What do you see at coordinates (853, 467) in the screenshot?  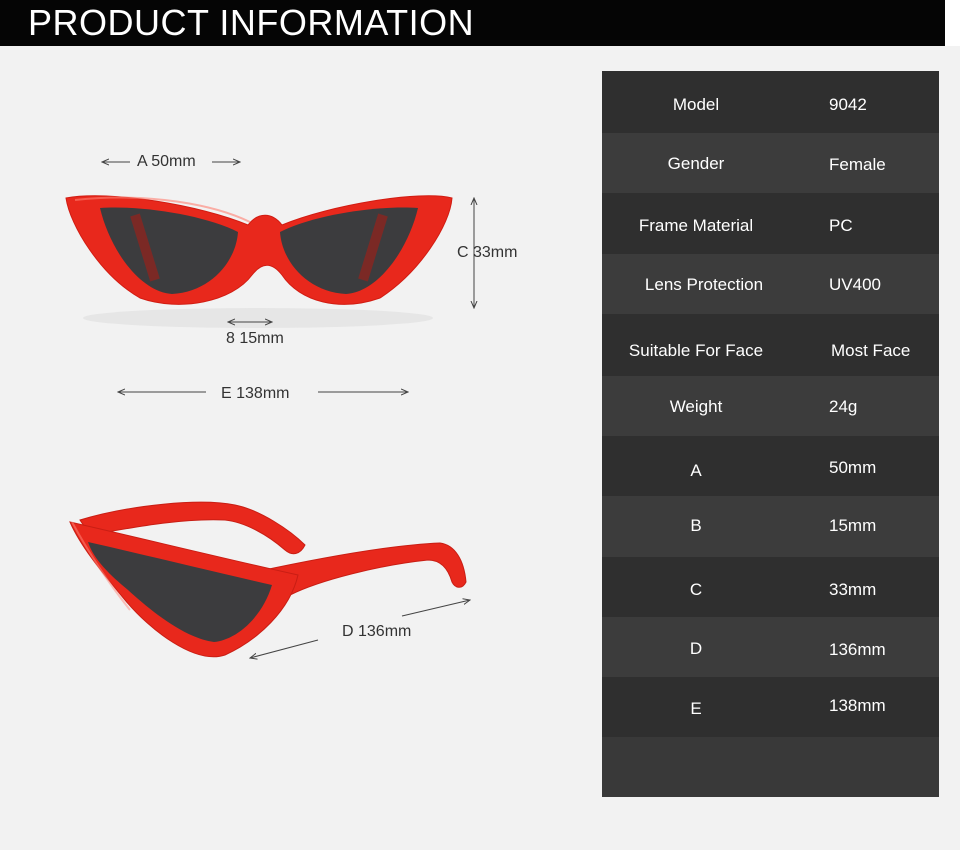 I see `spec-value: 50mm` at bounding box center [853, 467].